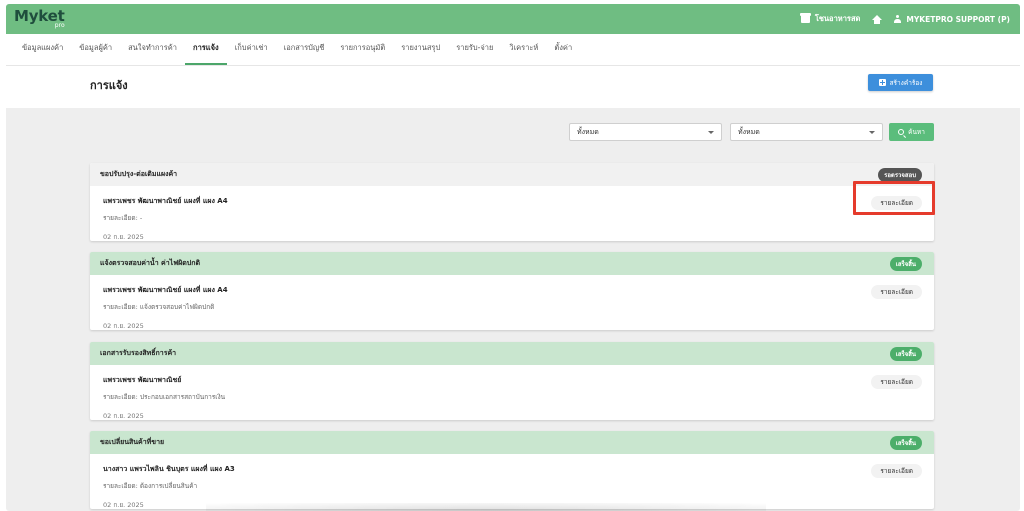 This screenshot has width=1024, height=511. I want to click on tab-income-expense: รายรับ-จ่าย, so click(474, 53).